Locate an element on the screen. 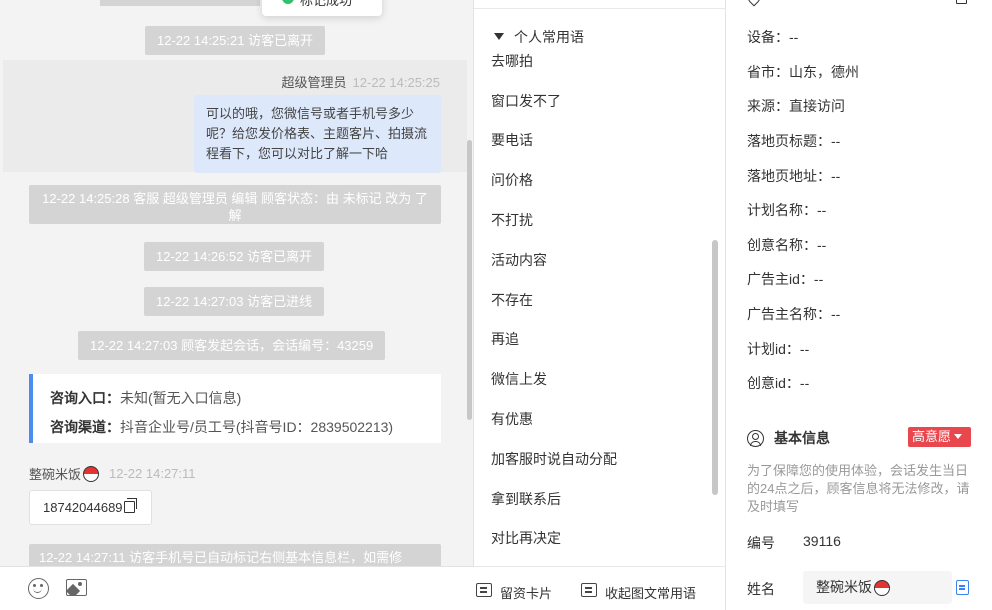  plan-name-row: 计划名称：-- is located at coordinates (786, 210).